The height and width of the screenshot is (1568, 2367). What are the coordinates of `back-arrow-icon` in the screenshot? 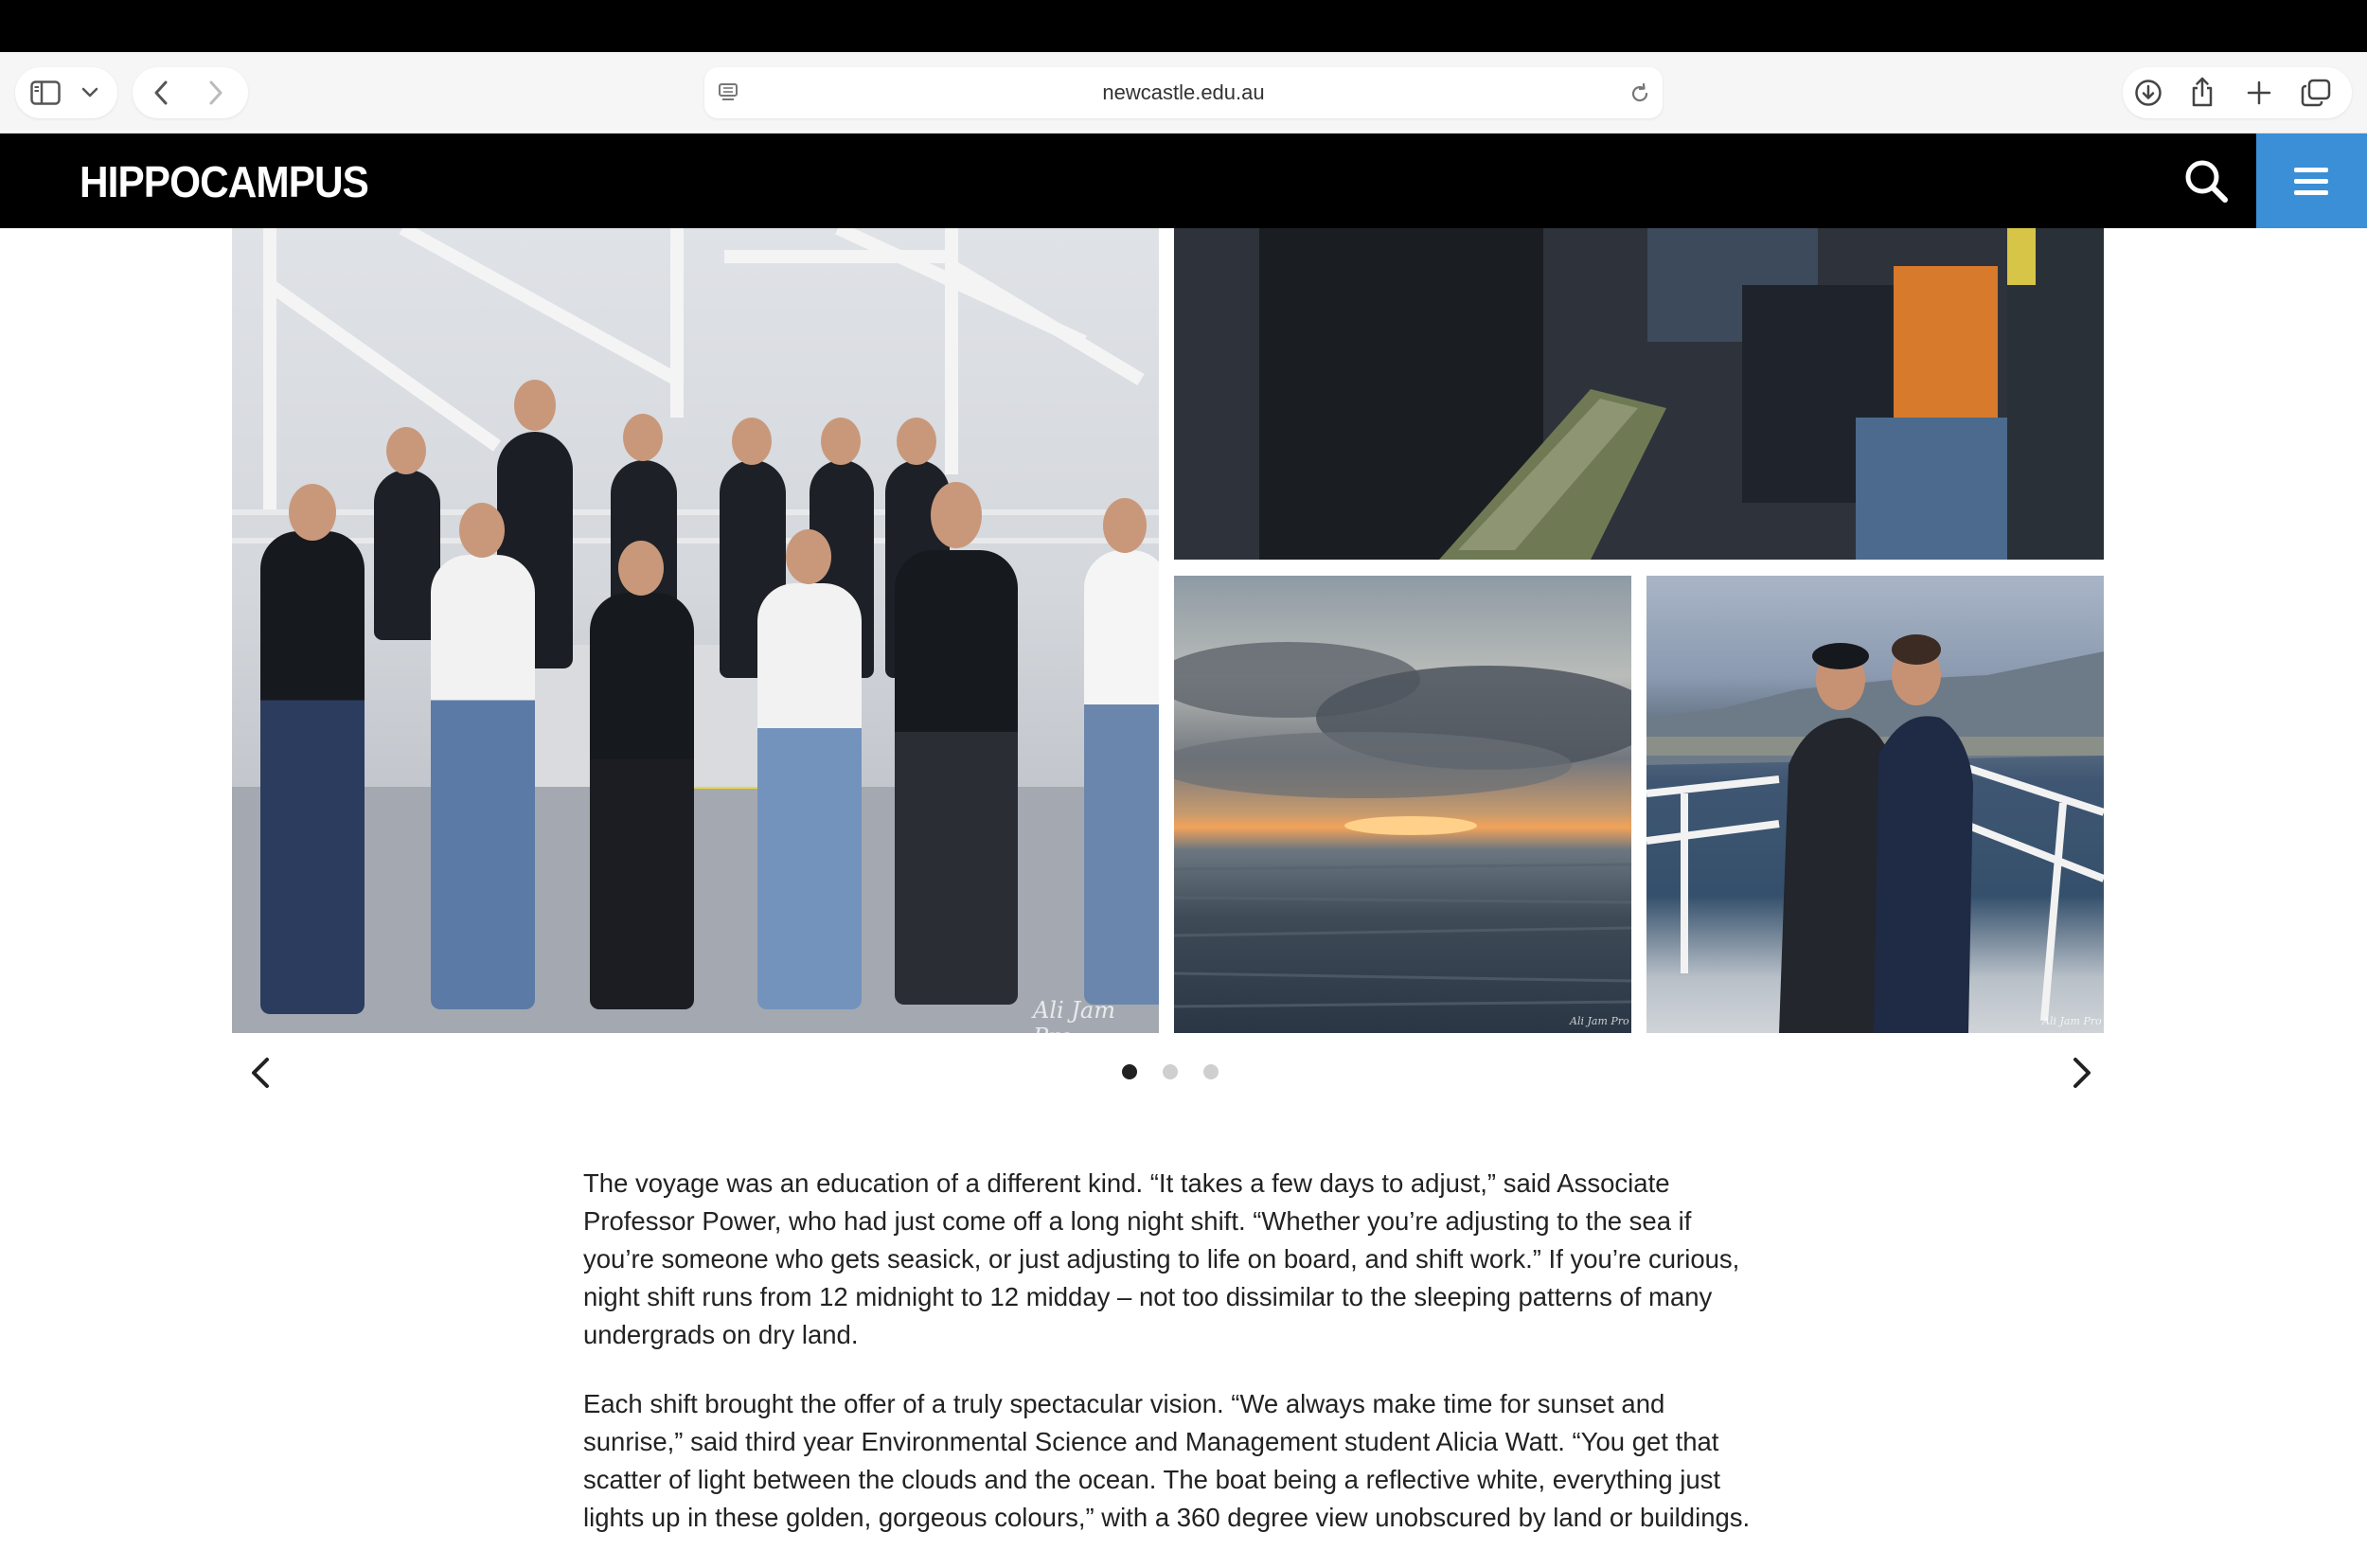 It's located at (160, 93).